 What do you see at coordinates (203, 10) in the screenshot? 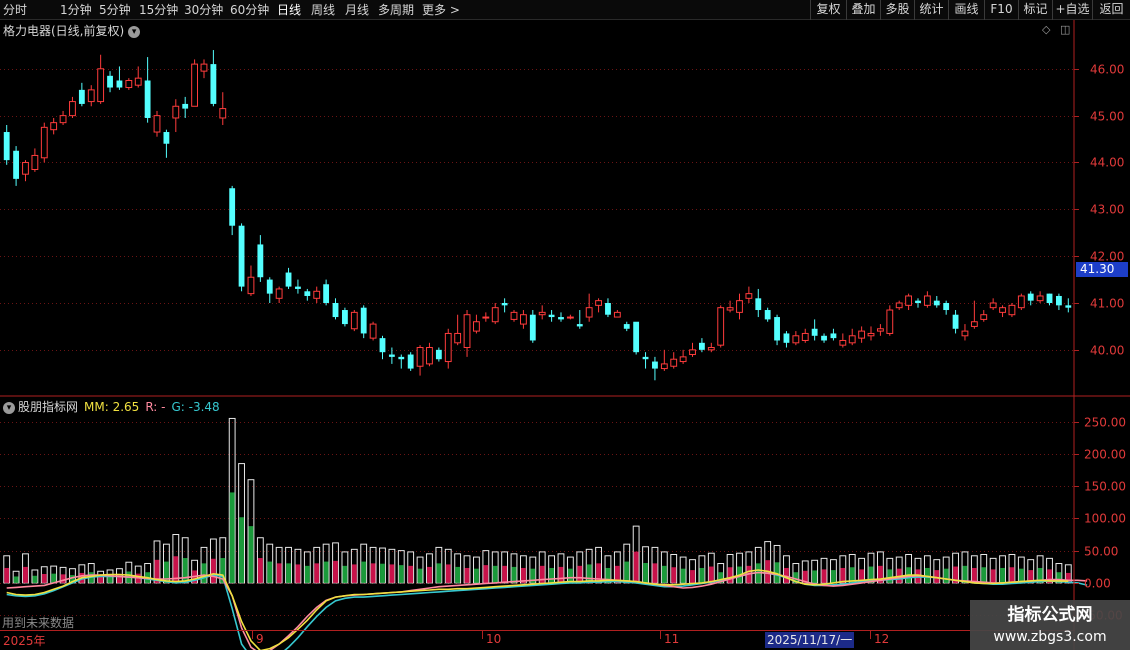
I see `tf-30min: 30分钟` at bounding box center [203, 10].